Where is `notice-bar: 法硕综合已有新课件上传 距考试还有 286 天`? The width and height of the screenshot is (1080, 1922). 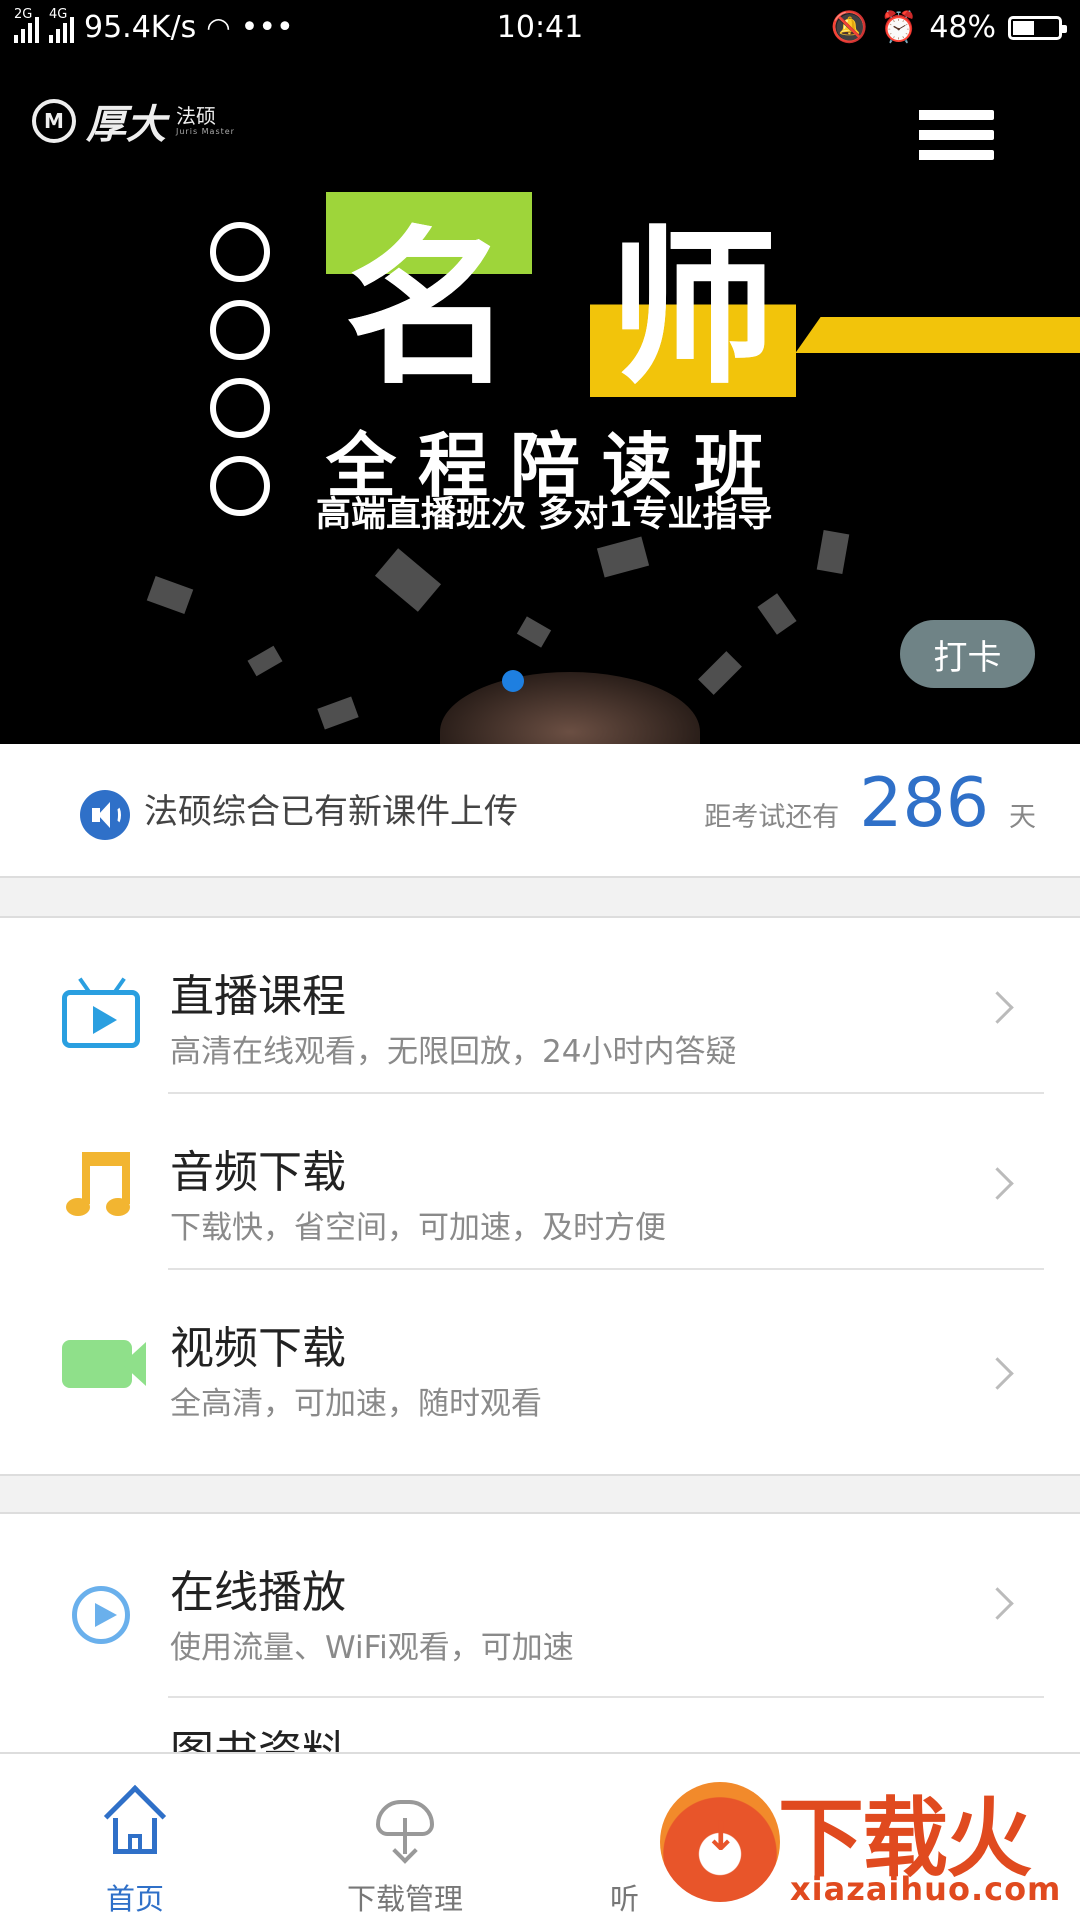 notice-bar: 法硕综合已有新课件上传 距考试还有 286 天 is located at coordinates (540, 811).